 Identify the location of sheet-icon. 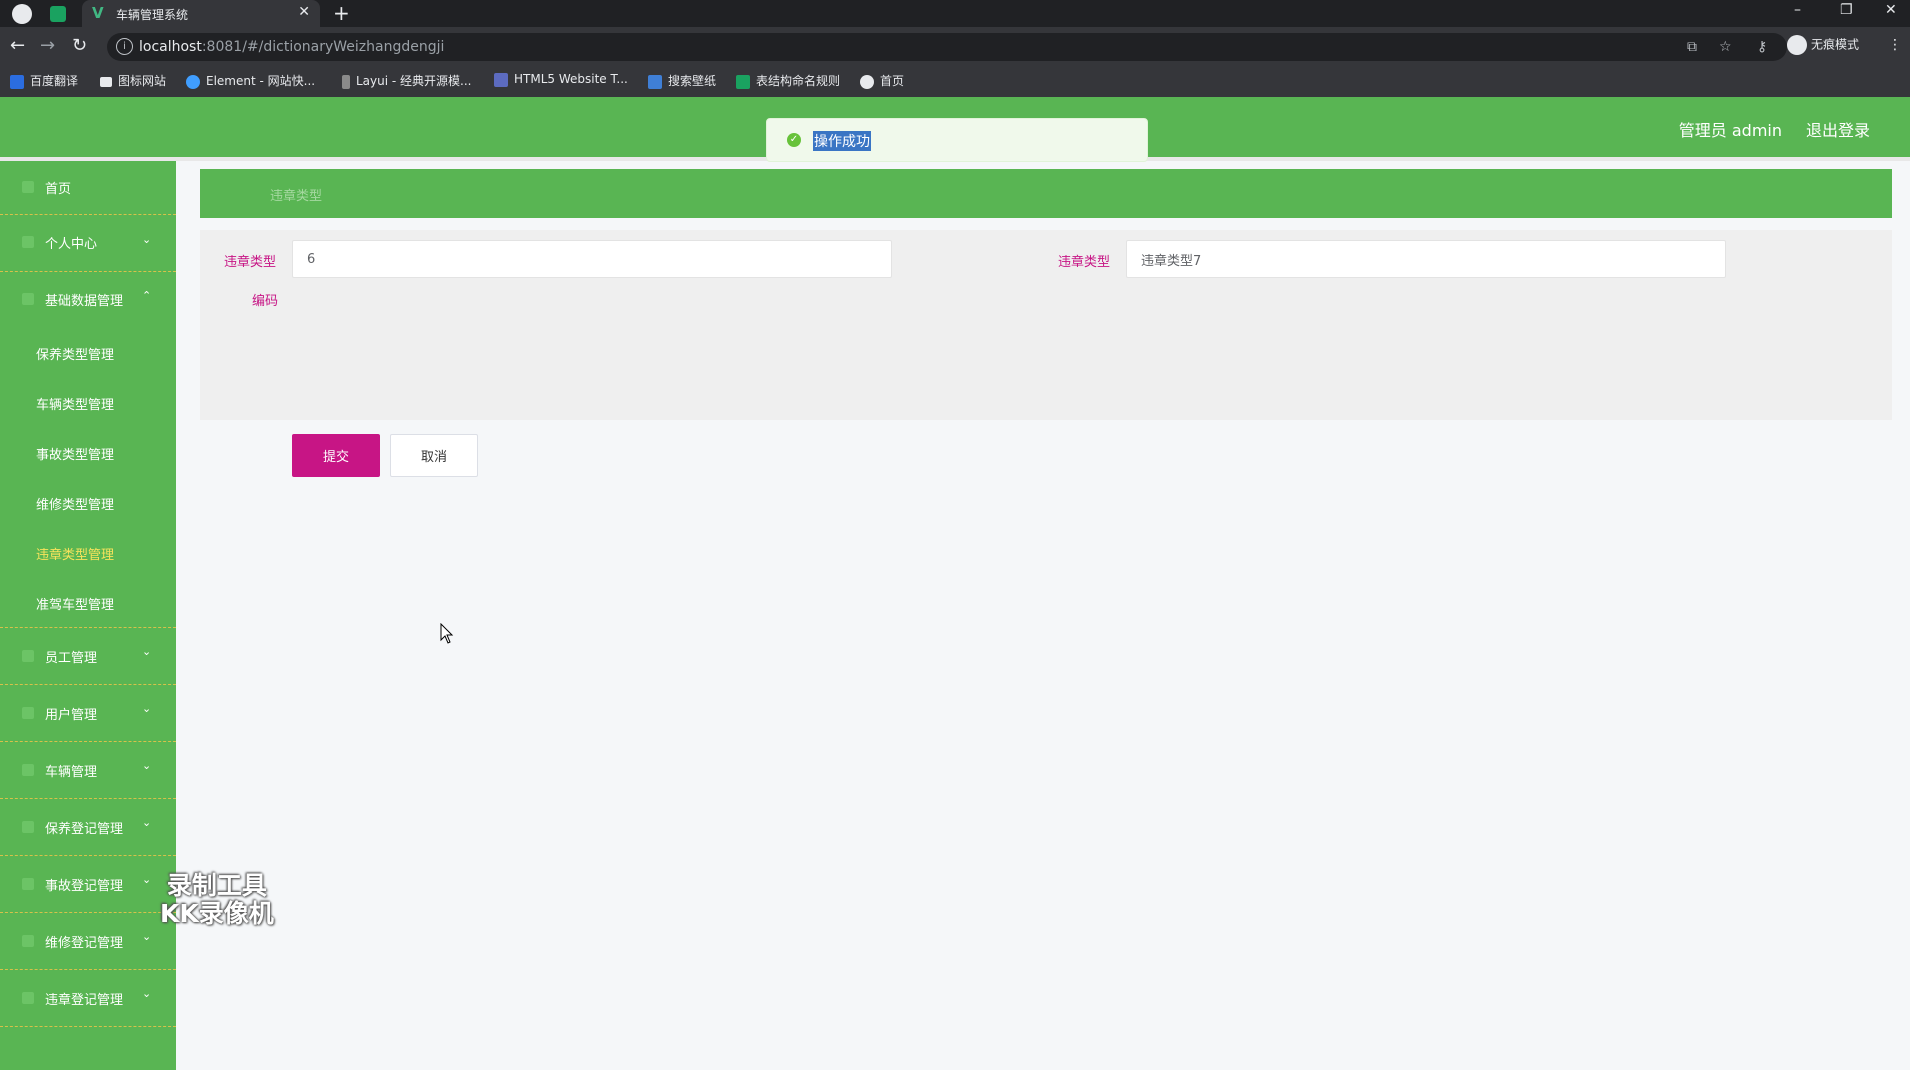
(743, 81).